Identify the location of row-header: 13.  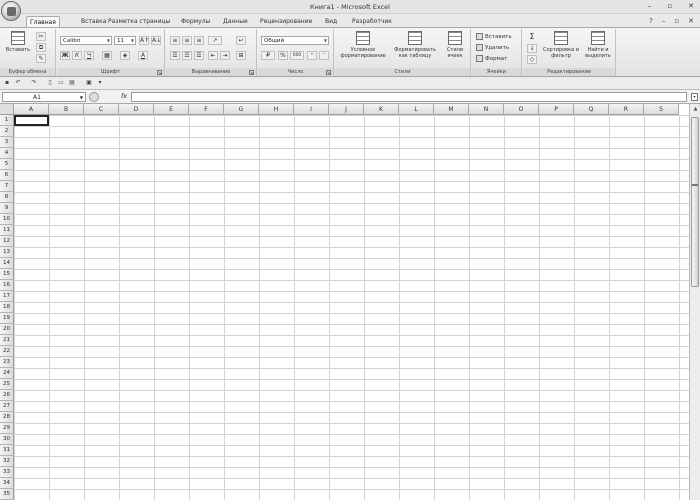
(7, 252).